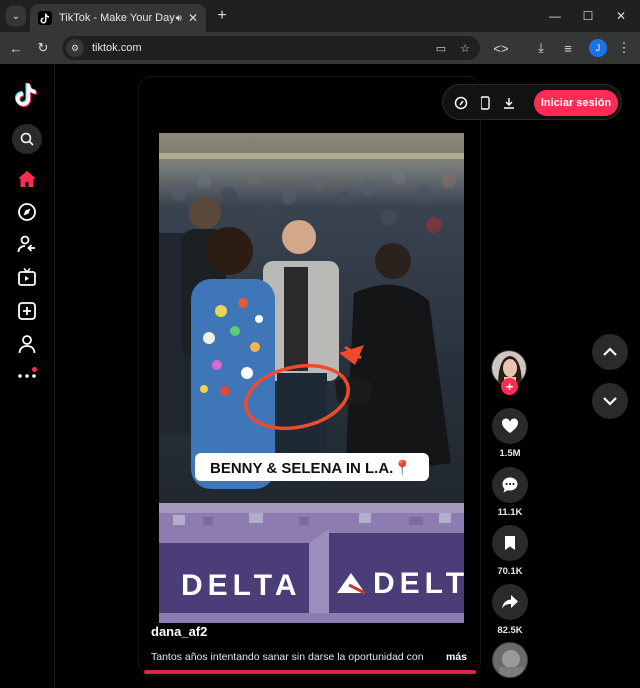 This screenshot has height=688, width=640. I want to click on devtools-icon: <>, so click(501, 48).